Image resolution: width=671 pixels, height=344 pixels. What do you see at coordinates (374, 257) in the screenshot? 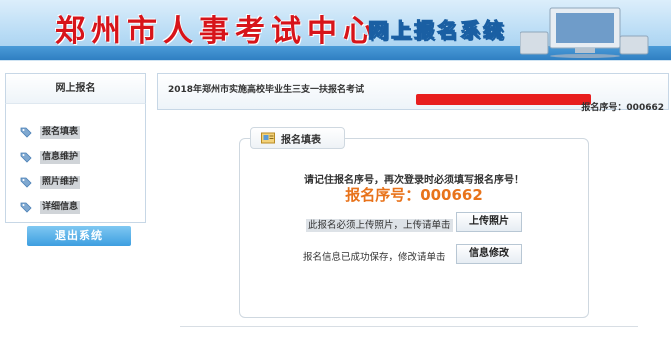
I see `info-hint: 报名信息已成功保存，修改请单击` at bounding box center [374, 257].